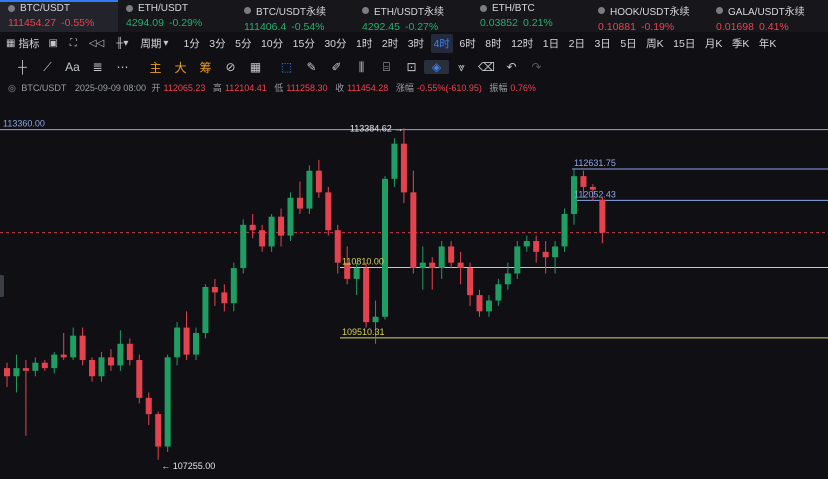 The height and width of the screenshot is (479, 828). Describe the element at coordinates (32, 23) in the screenshot. I see `ticker-price: 111454.27` at that location.